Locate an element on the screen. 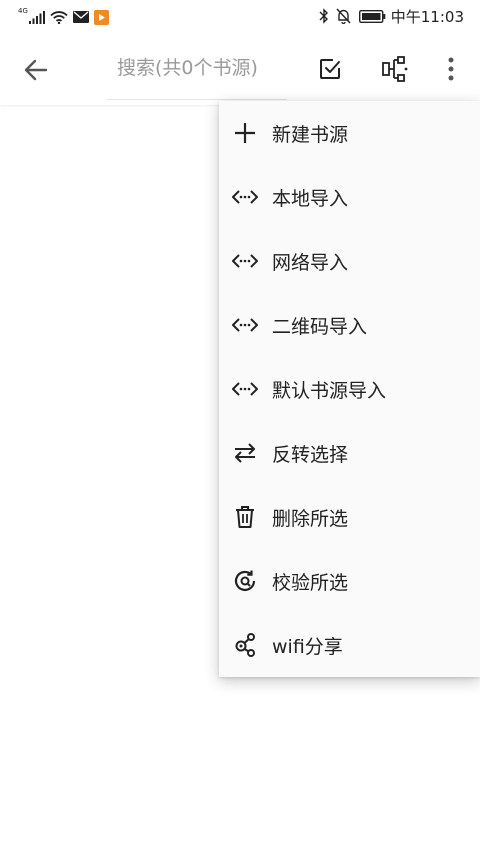 This screenshot has height=853, width=480. menu-item-label: 删除所选 is located at coordinates (310, 518).